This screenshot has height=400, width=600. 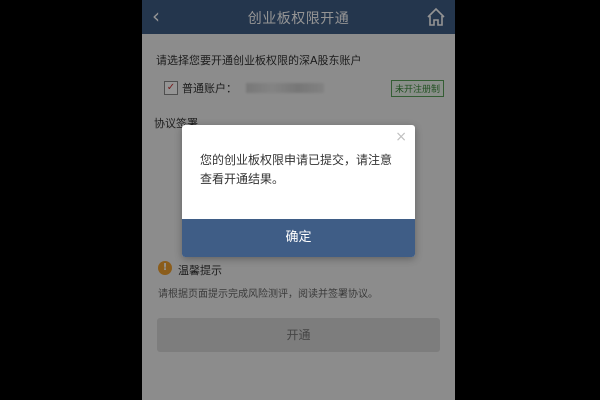 I want to click on confirm-button: 确定, so click(x=298, y=238).